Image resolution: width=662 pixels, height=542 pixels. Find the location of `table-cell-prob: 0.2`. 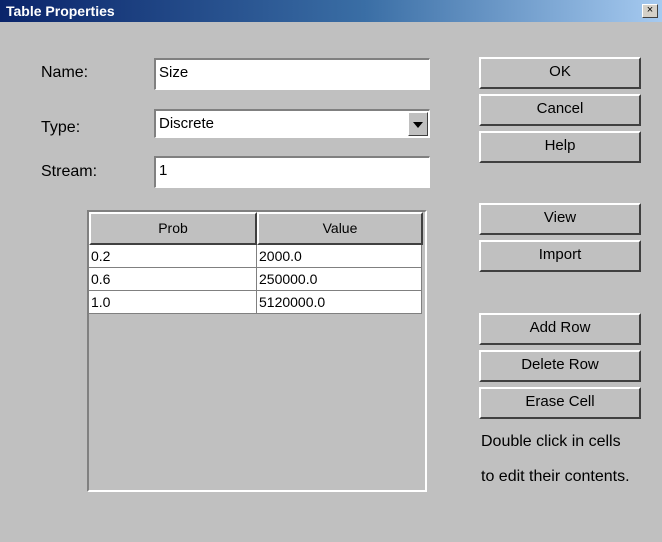

table-cell-prob: 0.2 is located at coordinates (173, 256).